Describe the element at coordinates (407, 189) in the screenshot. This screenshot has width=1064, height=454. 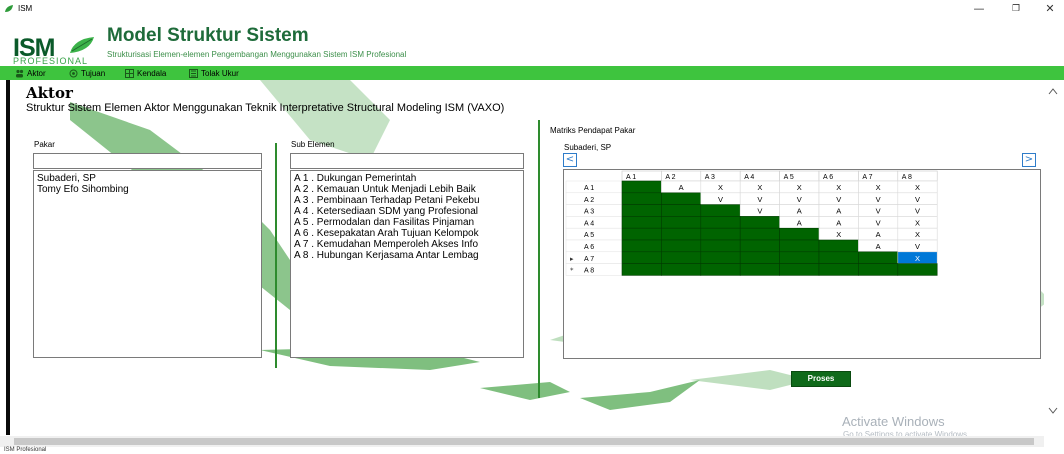
I see `list-item: A 2 . Kemauan Untuk Menjadi Lebih Baik` at that location.